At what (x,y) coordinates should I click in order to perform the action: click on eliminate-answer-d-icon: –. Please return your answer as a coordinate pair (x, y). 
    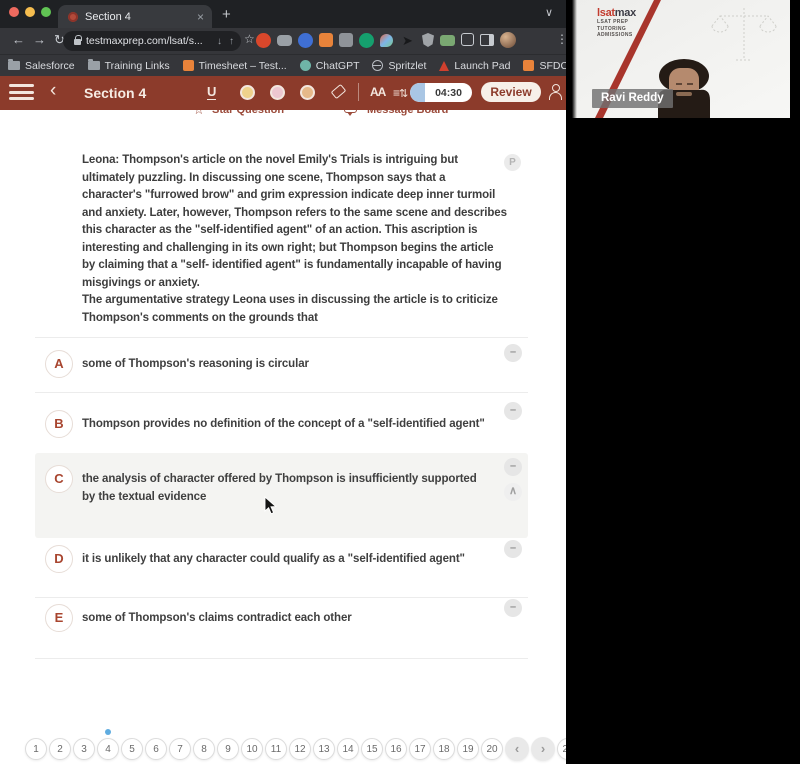
    Looking at the image, I should click on (513, 549).